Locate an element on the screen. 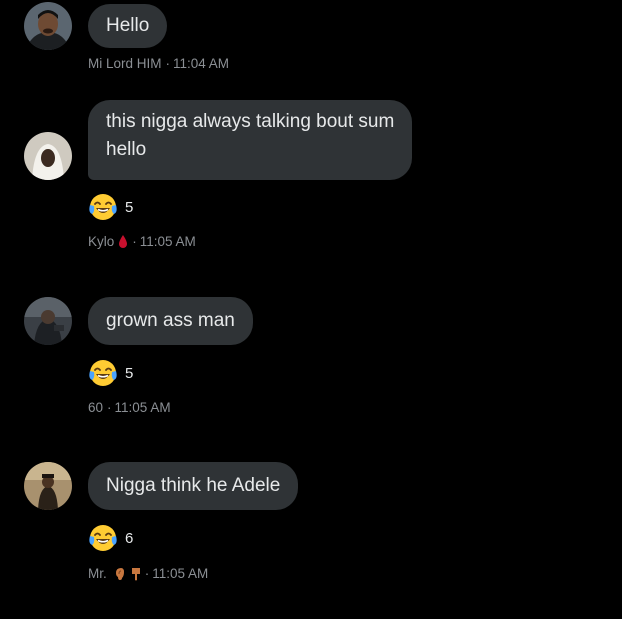 The image size is (622, 619). message-meta: 60 · 11:05 AM is located at coordinates (129, 407).